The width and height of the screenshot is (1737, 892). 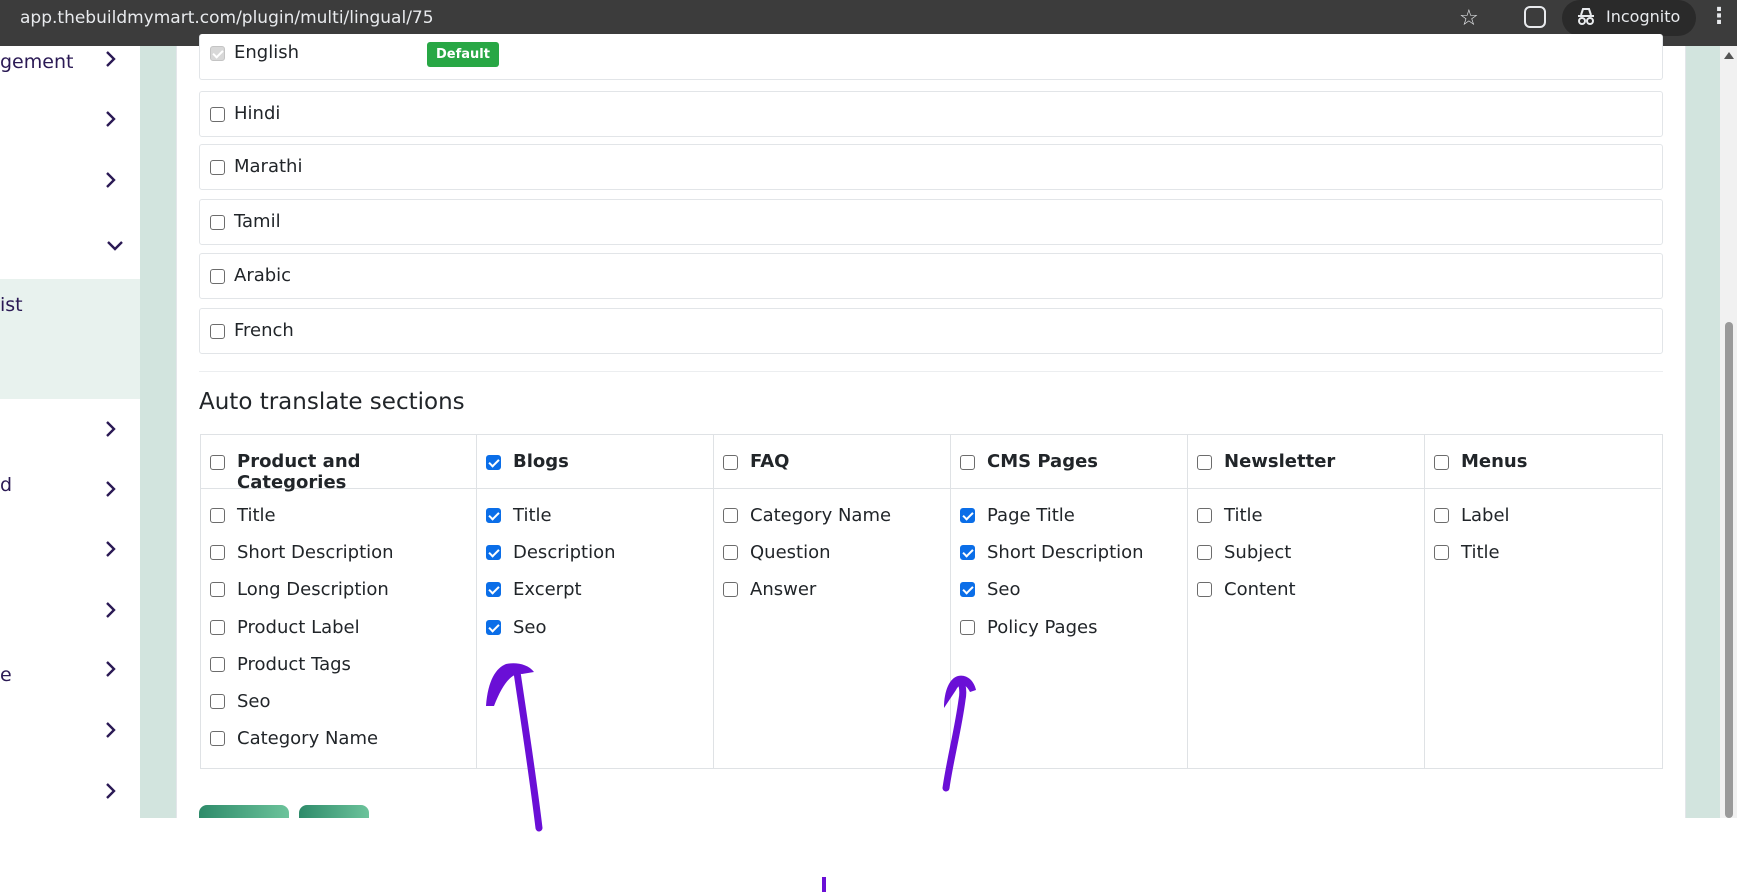 What do you see at coordinates (36, 62) in the screenshot?
I see `sidebar-item-label: gement` at bounding box center [36, 62].